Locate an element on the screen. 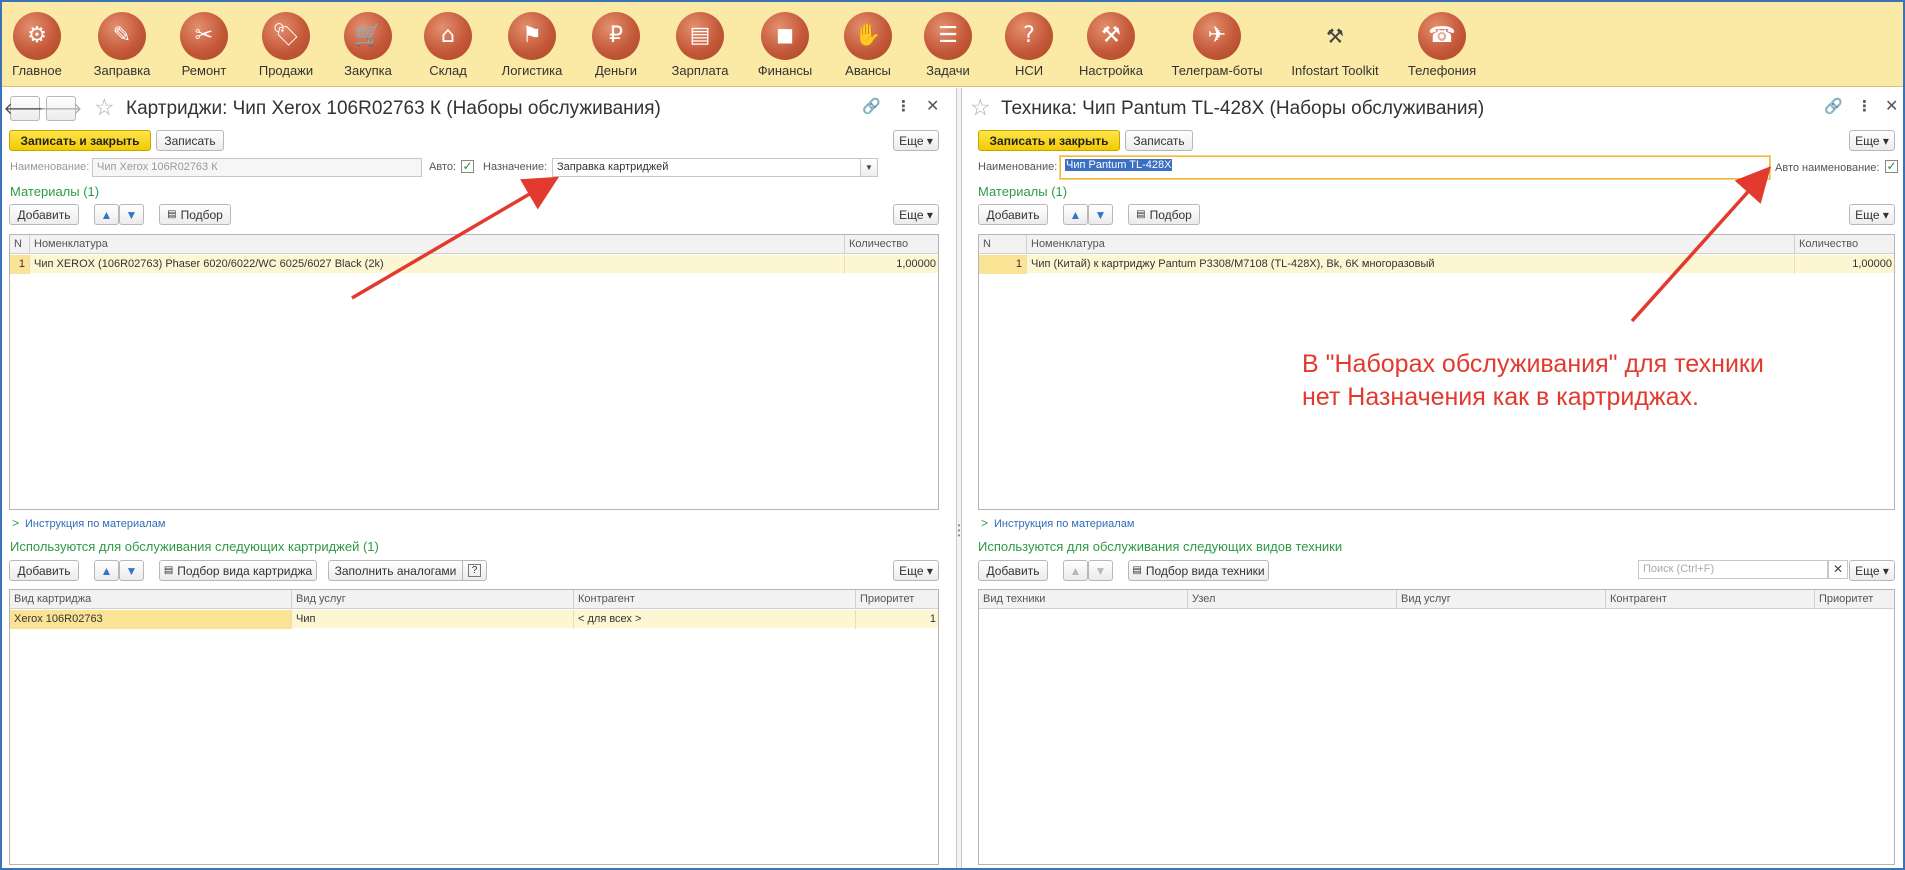  table-row: Xerox 106R02763 Чип < для всех > 1 is located at coordinates (474, 619).